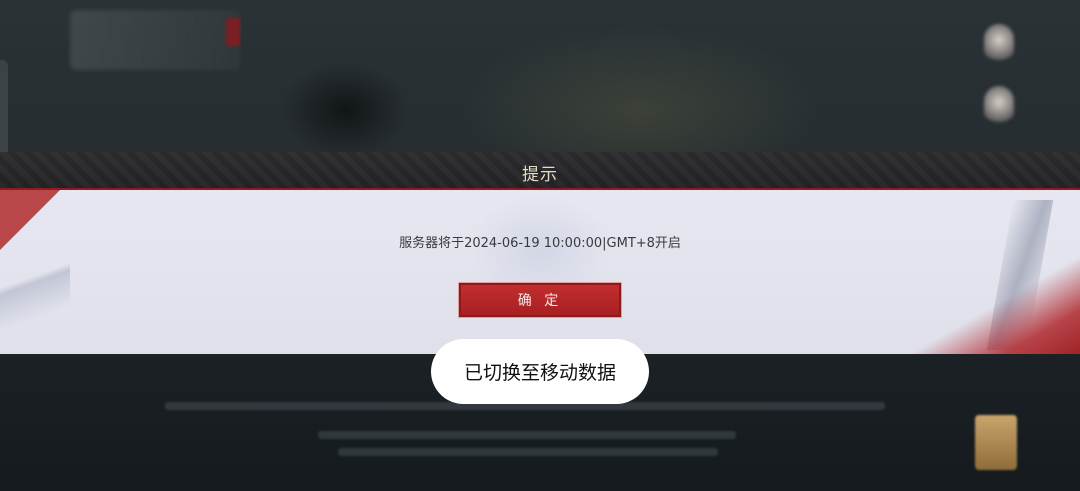 The width and height of the screenshot is (1080, 491). I want to click on logo-seal, so click(233, 32).